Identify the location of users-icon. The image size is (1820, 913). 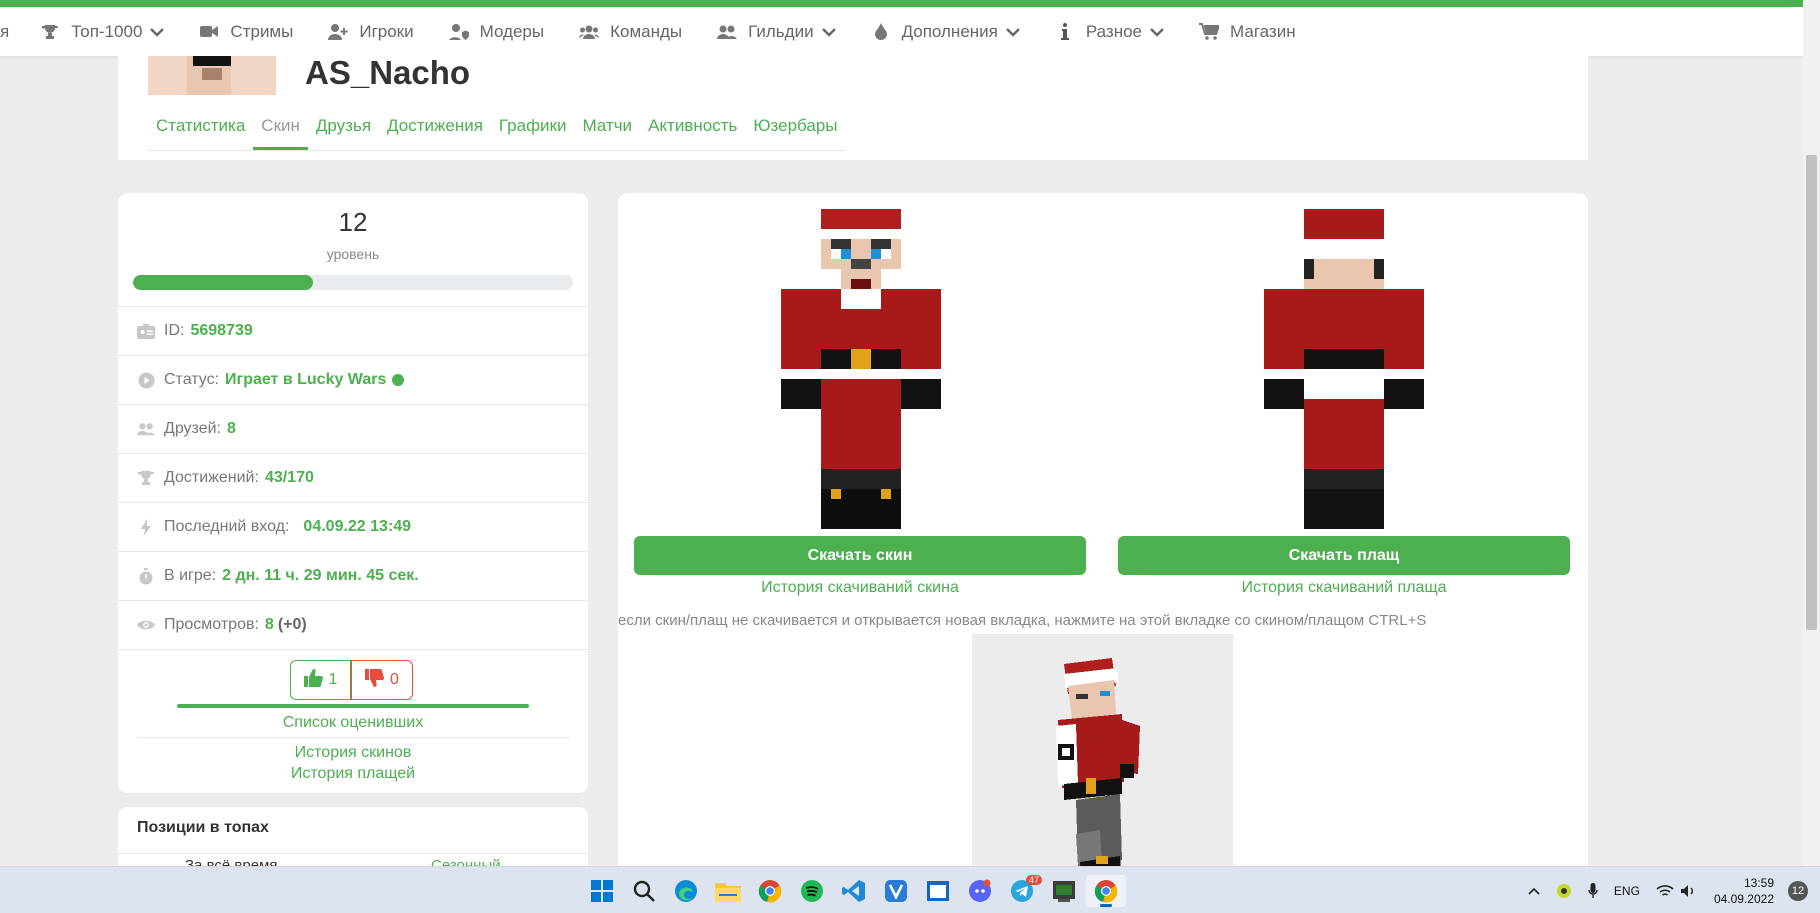
(589, 32).